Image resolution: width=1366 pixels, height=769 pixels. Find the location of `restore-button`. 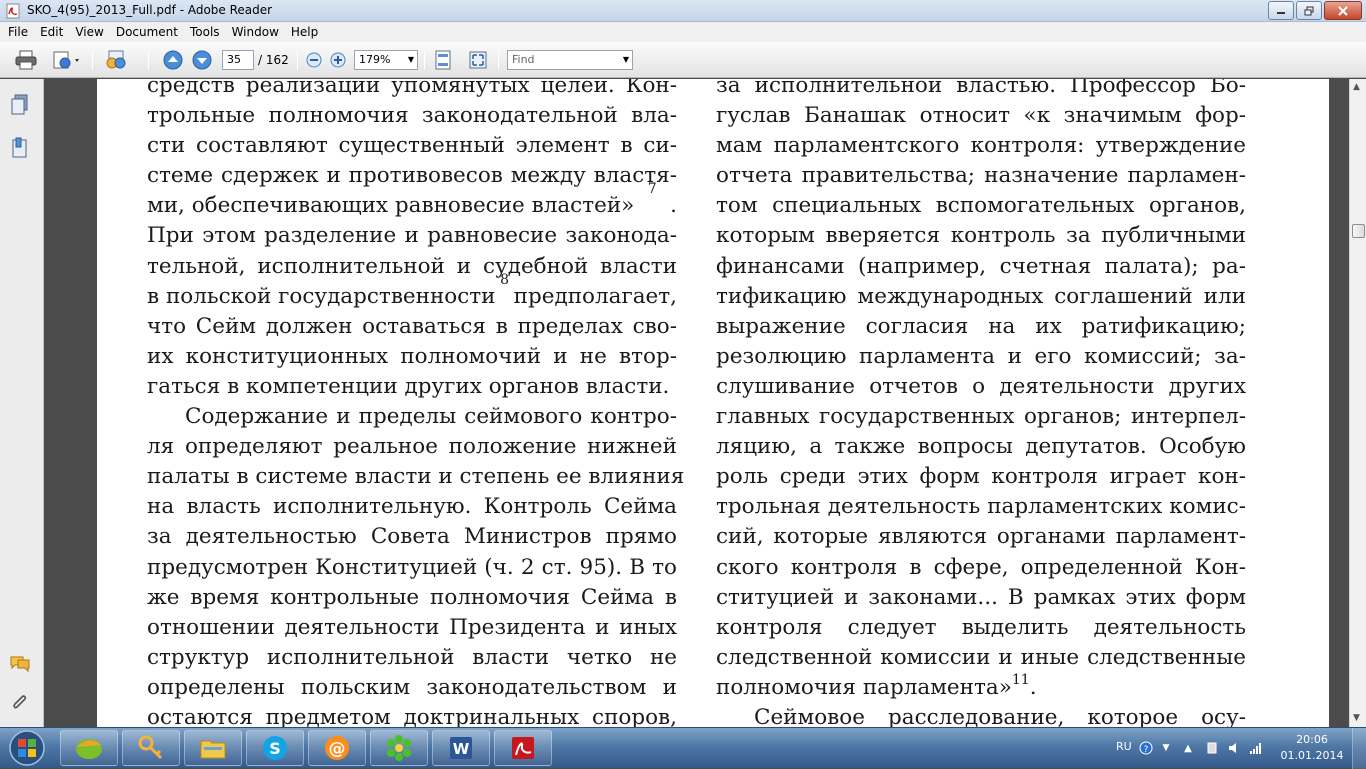

restore-button is located at coordinates (1309, 10).